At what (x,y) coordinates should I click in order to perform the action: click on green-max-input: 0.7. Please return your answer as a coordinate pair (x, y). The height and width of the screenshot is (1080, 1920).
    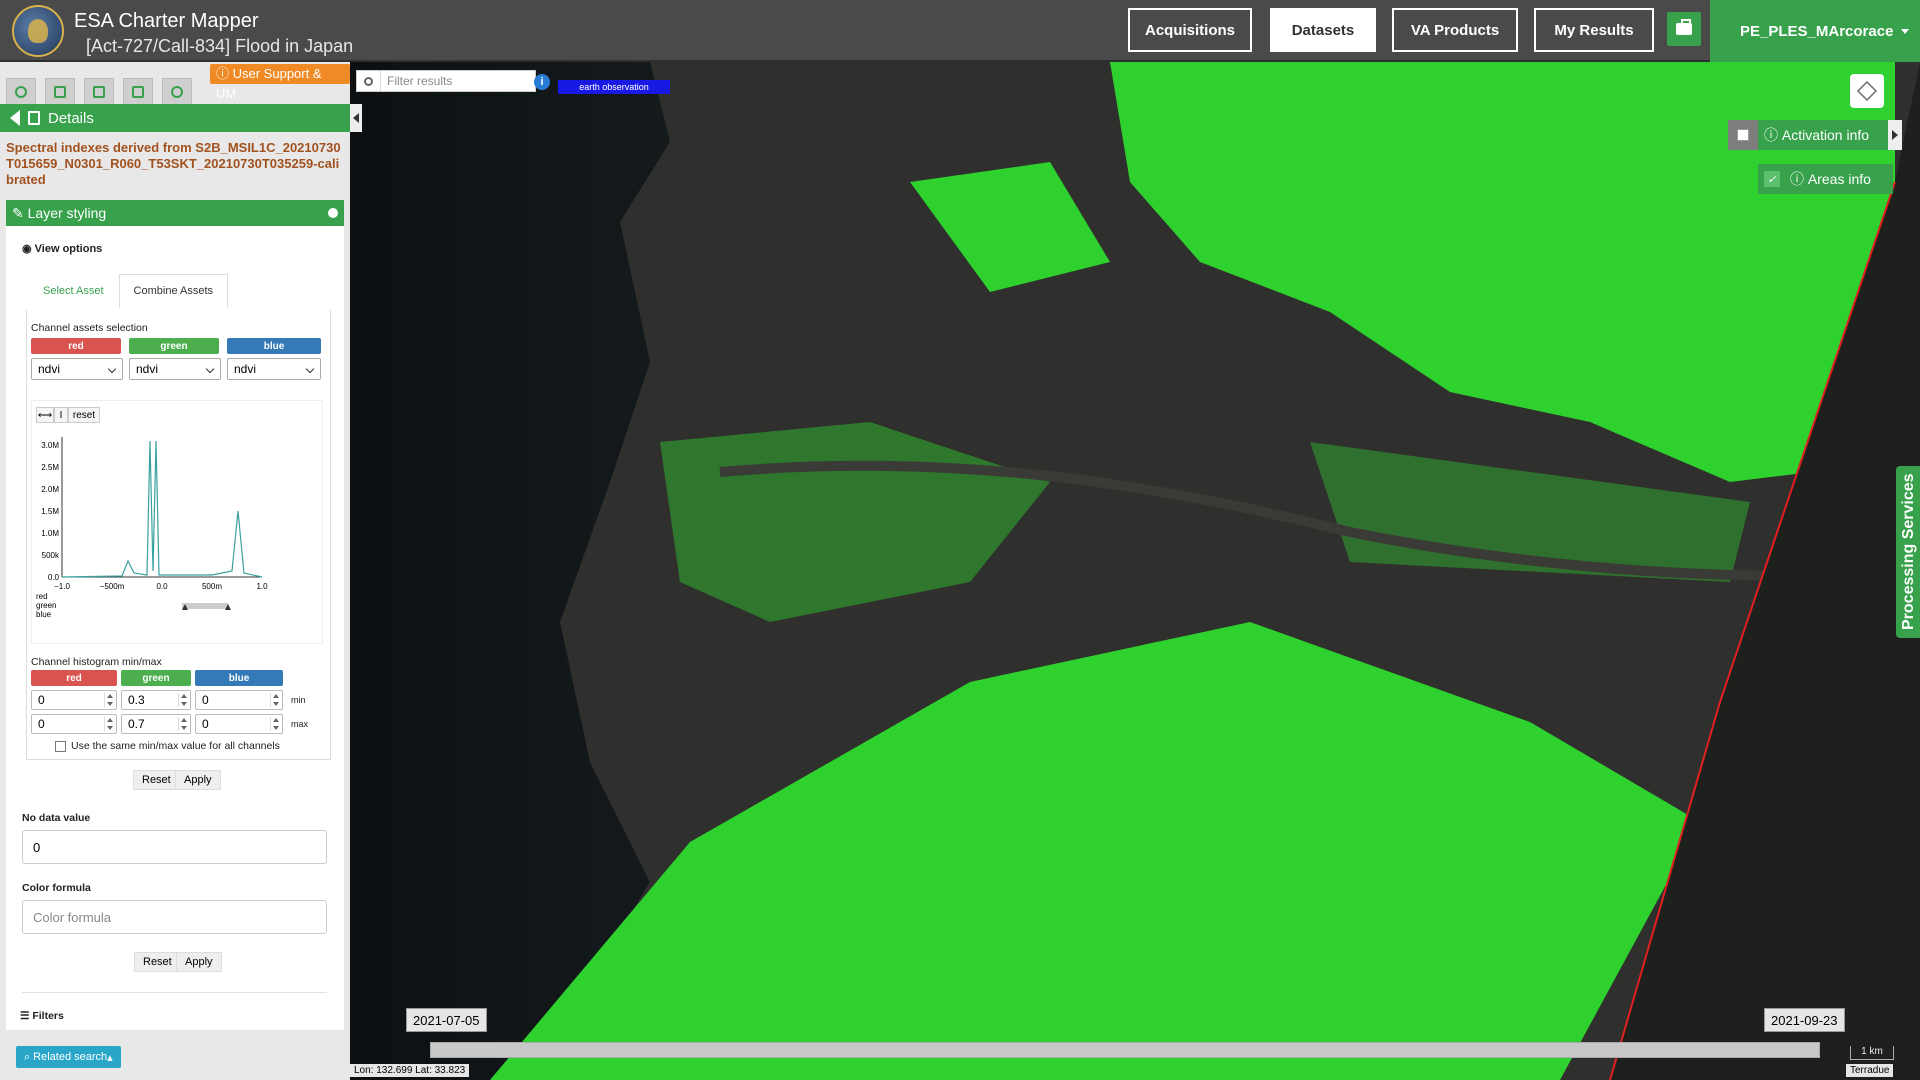
    Looking at the image, I should click on (156, 724).